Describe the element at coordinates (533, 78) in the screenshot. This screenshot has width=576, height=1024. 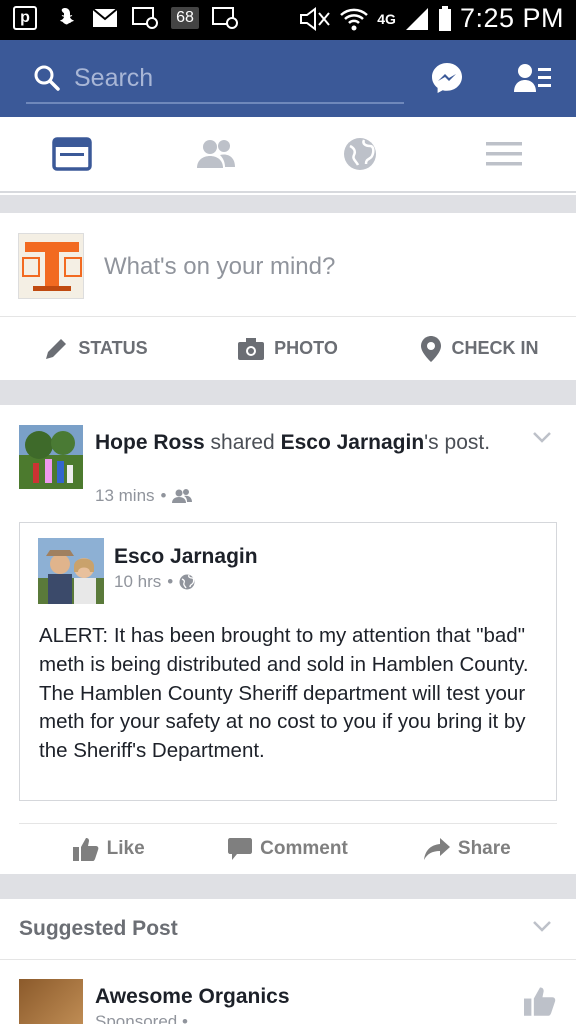
I see `friend-requests-icon` at that location.